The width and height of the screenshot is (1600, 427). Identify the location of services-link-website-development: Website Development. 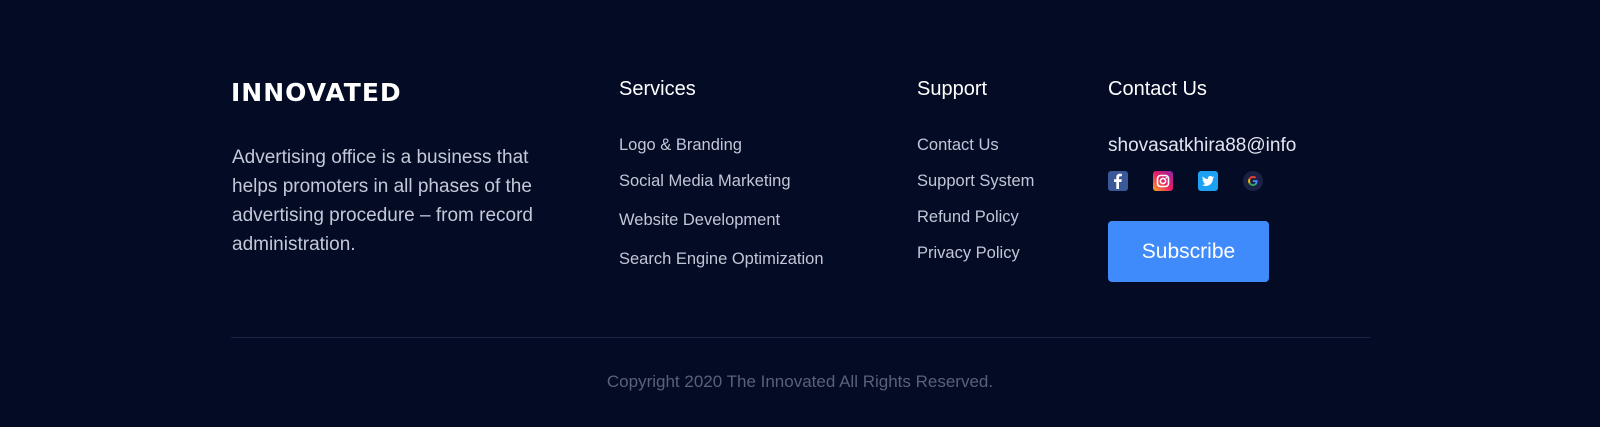
(699, 220).